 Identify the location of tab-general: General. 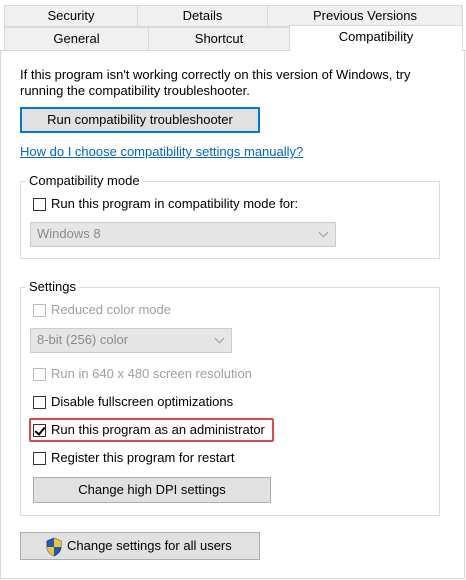
(76, 39).